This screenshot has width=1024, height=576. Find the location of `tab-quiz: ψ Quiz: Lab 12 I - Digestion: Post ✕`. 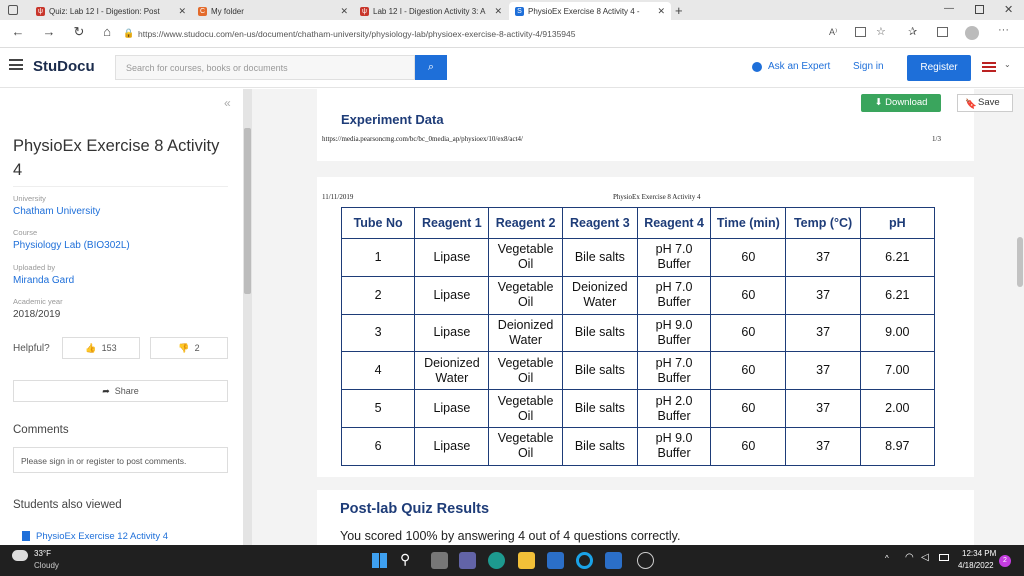

tab-quiz: ψ Quiz: Lab 12 I - Digestion: Post ✕ is located at coordinates (111, 11).